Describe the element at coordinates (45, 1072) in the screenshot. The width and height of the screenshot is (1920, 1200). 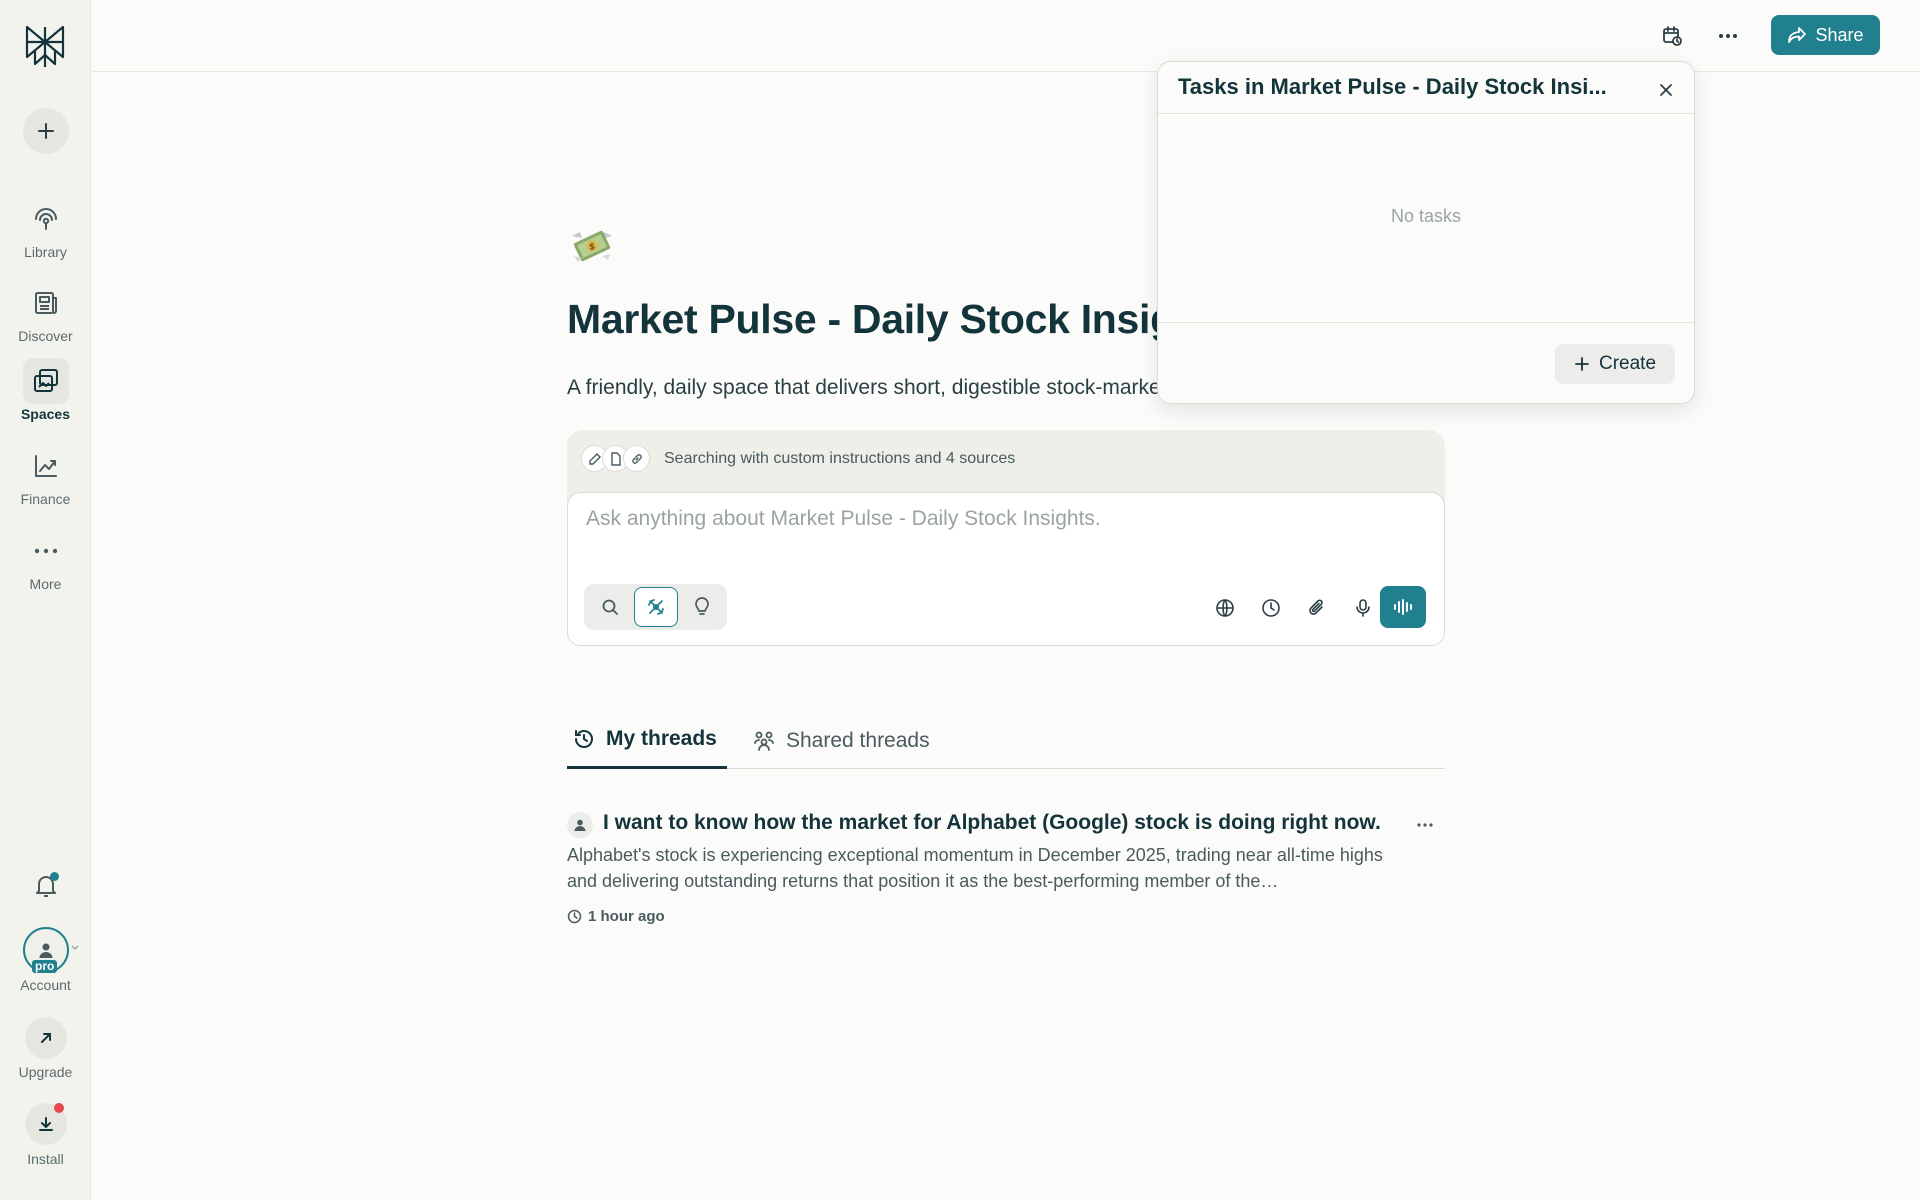
I see `upgrade-label: Upgrade` at that location.